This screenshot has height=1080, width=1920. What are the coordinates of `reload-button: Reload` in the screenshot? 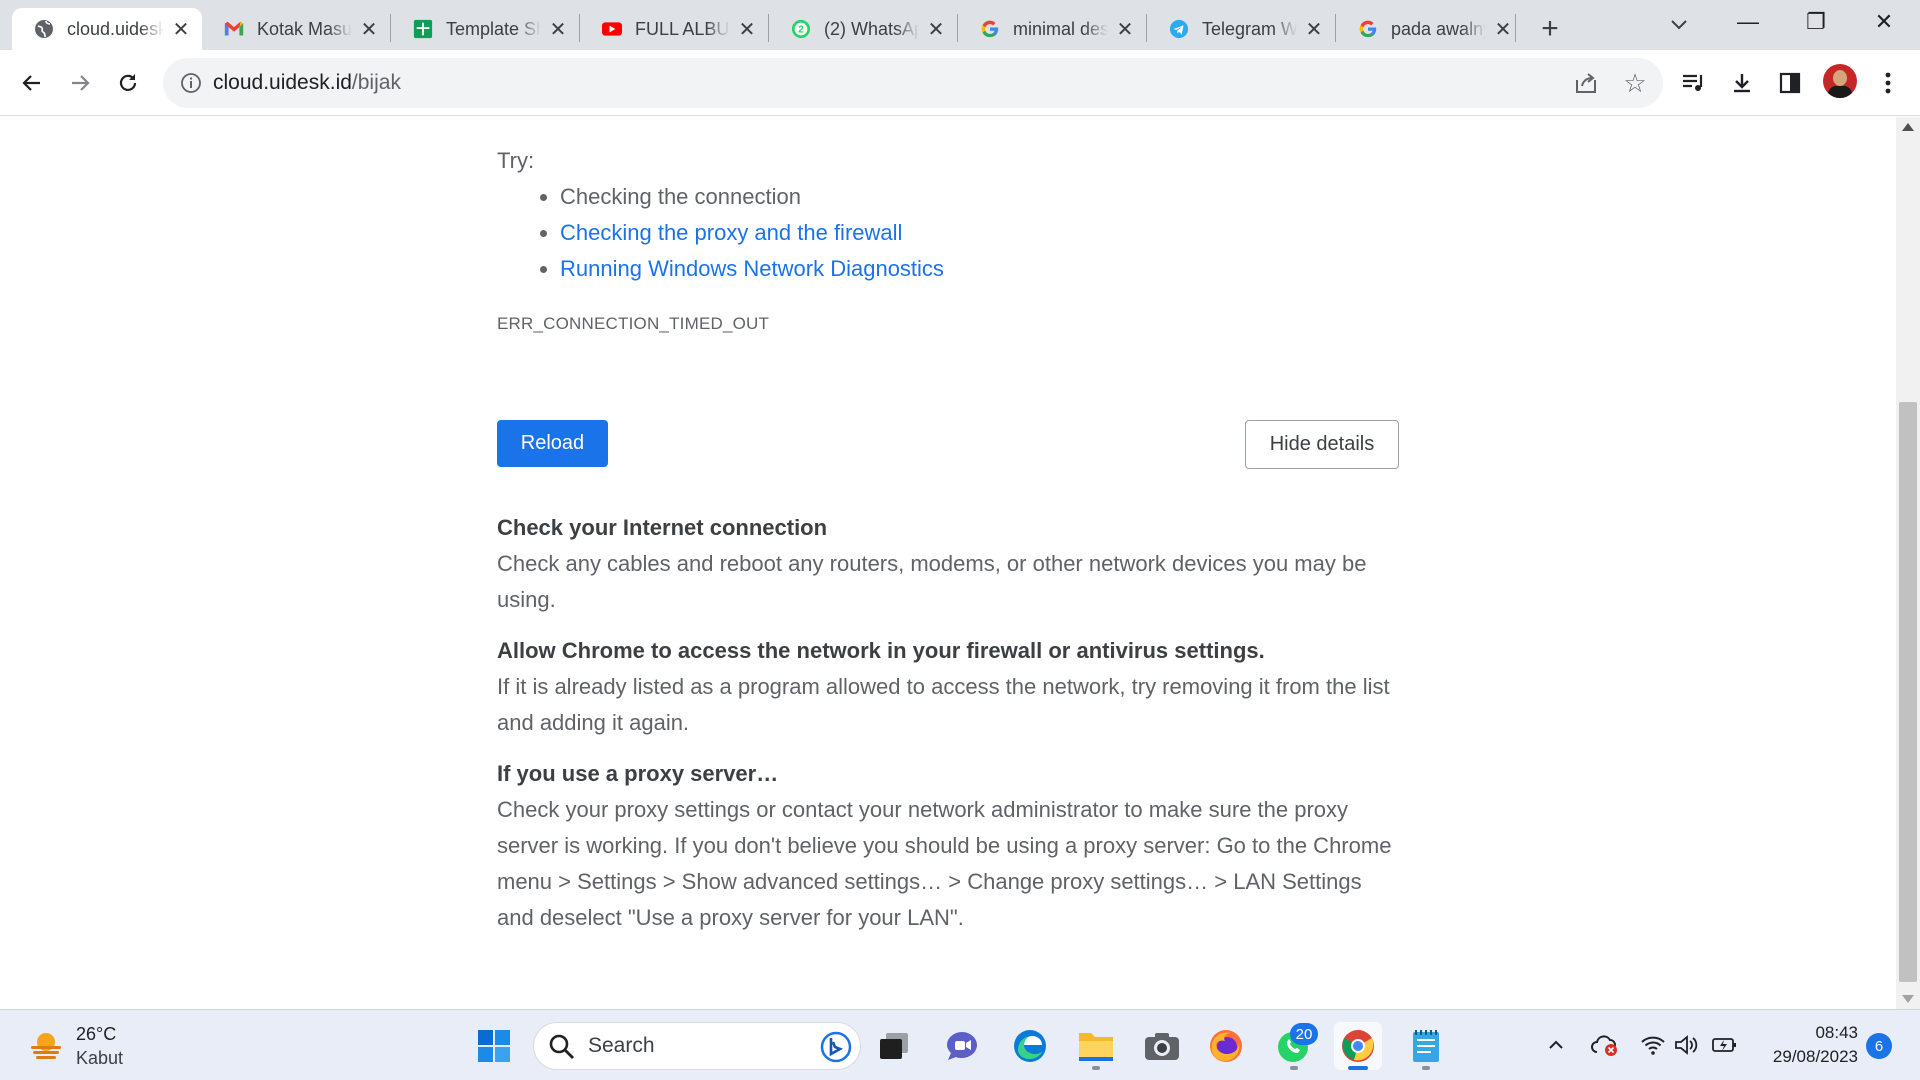 It's located at (552, 443).